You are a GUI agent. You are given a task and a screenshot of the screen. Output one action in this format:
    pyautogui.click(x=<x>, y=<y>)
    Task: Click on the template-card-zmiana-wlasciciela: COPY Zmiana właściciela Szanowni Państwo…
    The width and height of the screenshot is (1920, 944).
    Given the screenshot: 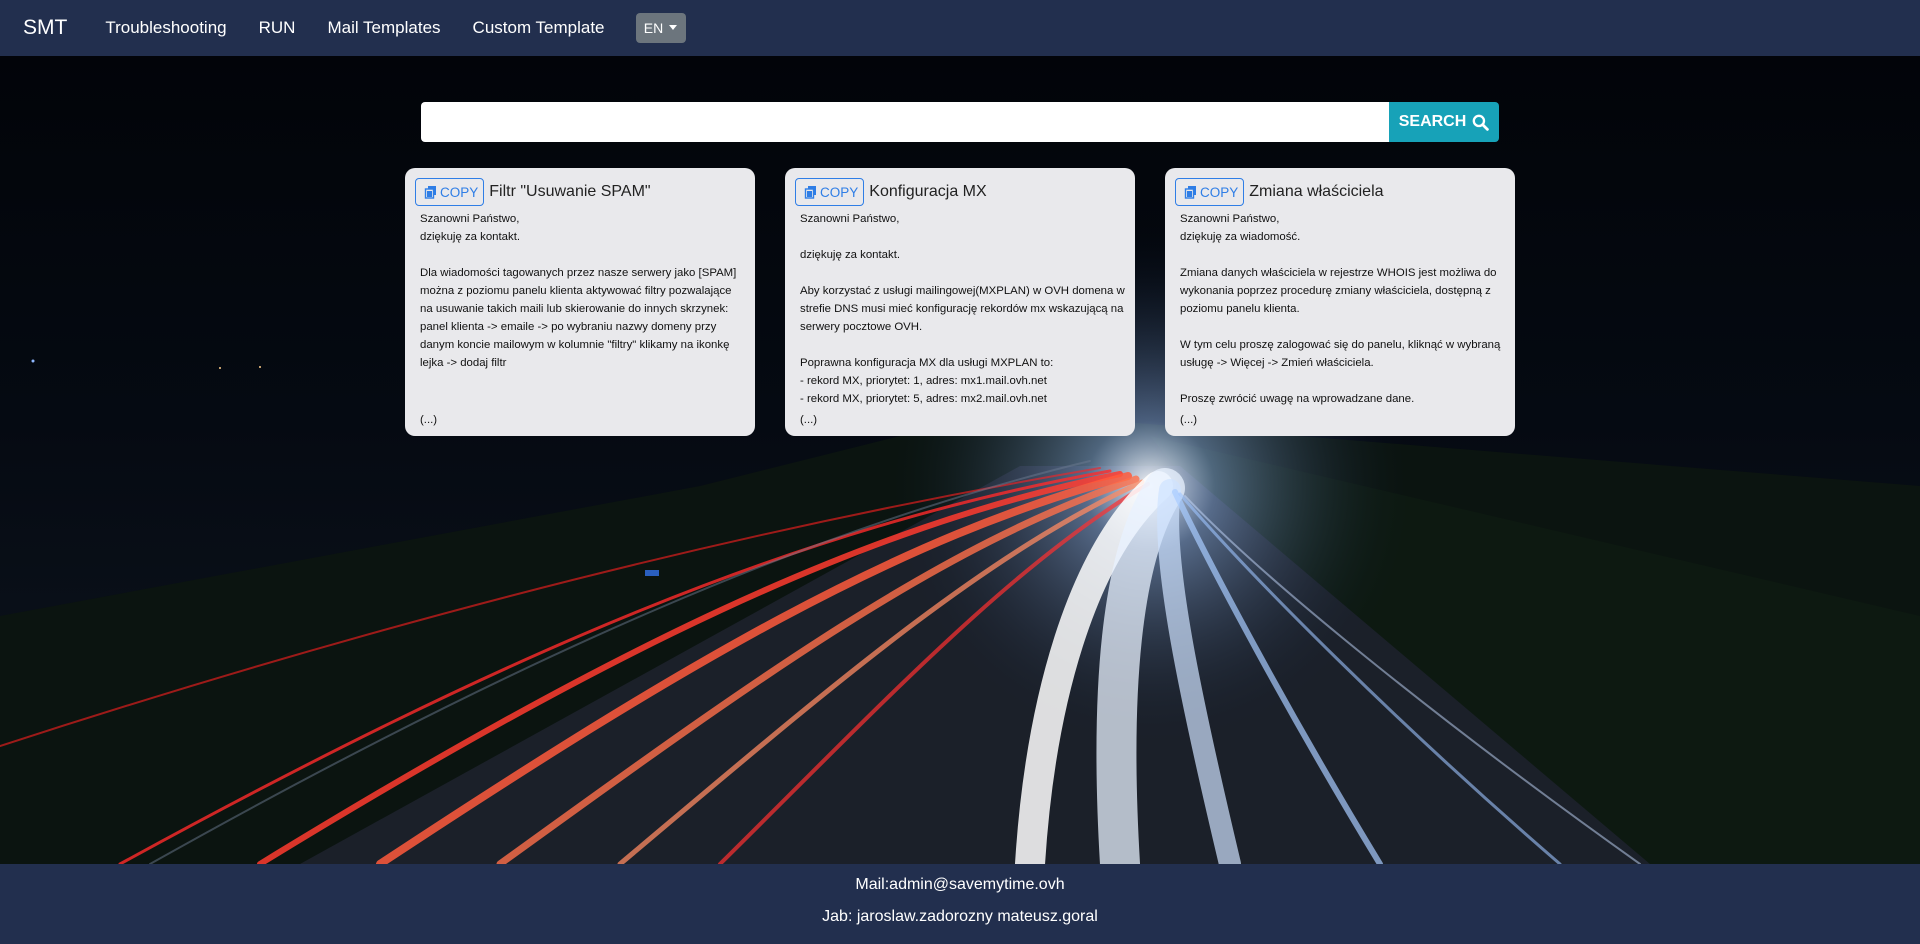 What is the action you would take?
    pyautogui.click(x=1340, y=302)
    